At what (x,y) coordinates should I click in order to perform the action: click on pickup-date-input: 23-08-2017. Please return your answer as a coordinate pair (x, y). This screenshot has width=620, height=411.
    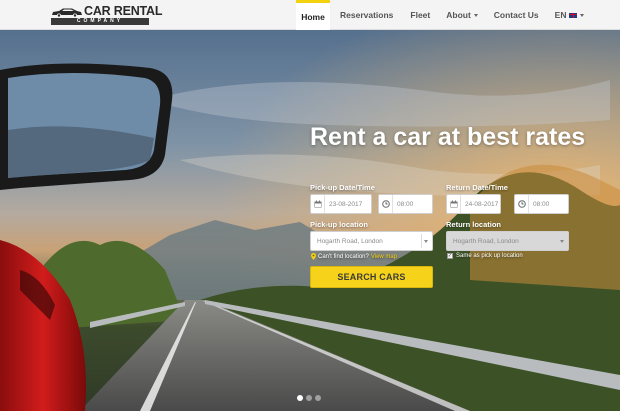
    Looking at the image, I should click on (341, 204).